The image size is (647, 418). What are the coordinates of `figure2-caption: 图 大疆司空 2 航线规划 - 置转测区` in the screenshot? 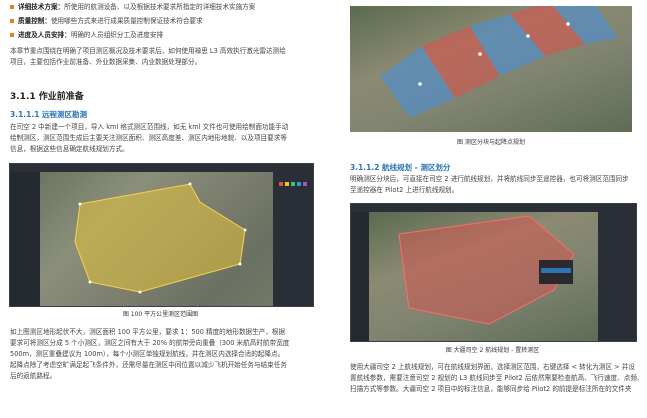 It's located at (492, 350).